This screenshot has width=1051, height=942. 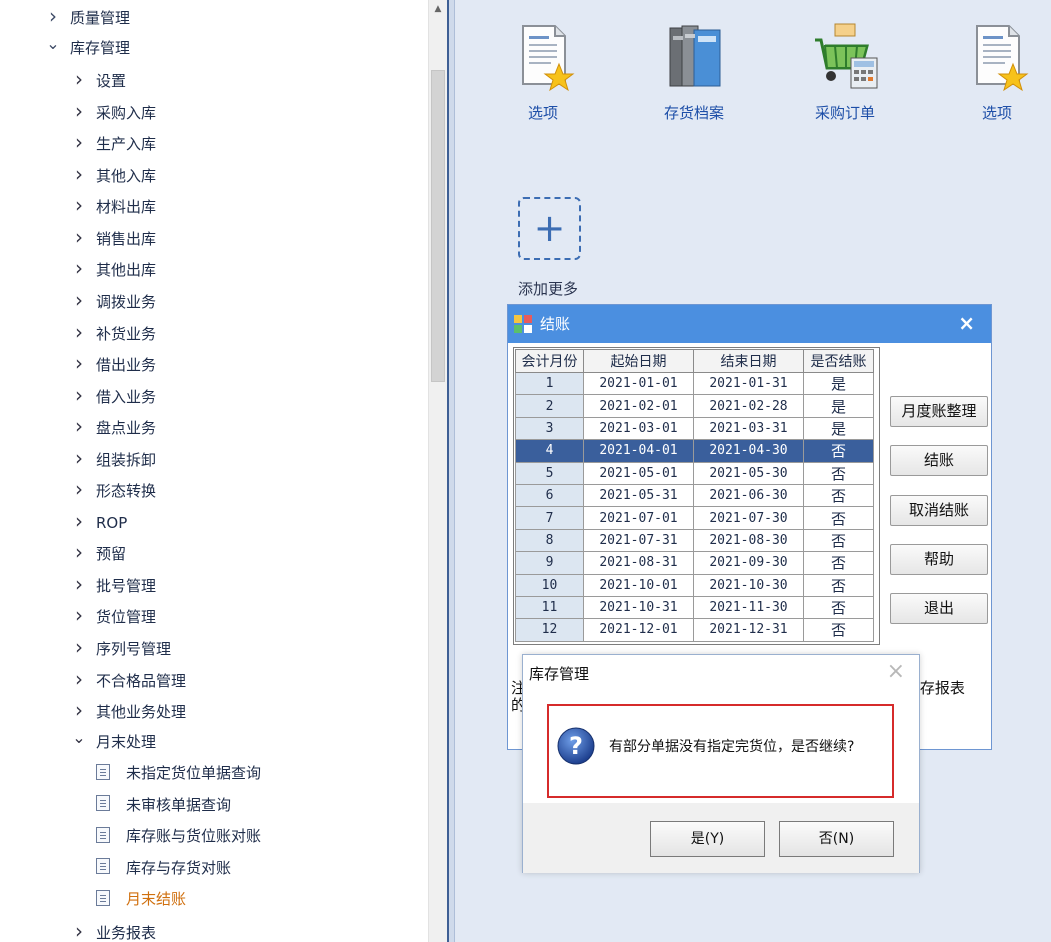 What do you see at coordinates (113, 111) in the screenshot?
I see `tree-item: › 采购入库` at bounding box center [113, 111].